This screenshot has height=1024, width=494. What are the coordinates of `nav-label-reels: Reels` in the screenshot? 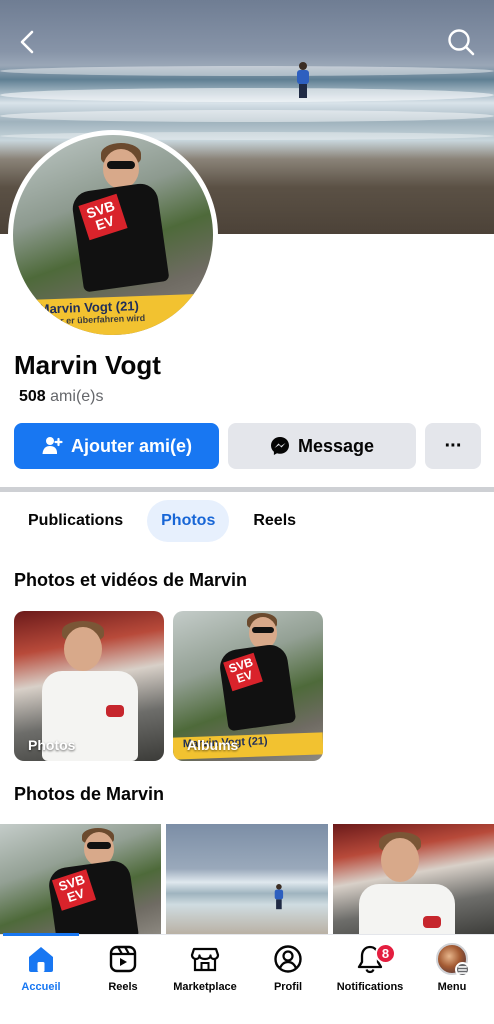 It's located at (123, 987).